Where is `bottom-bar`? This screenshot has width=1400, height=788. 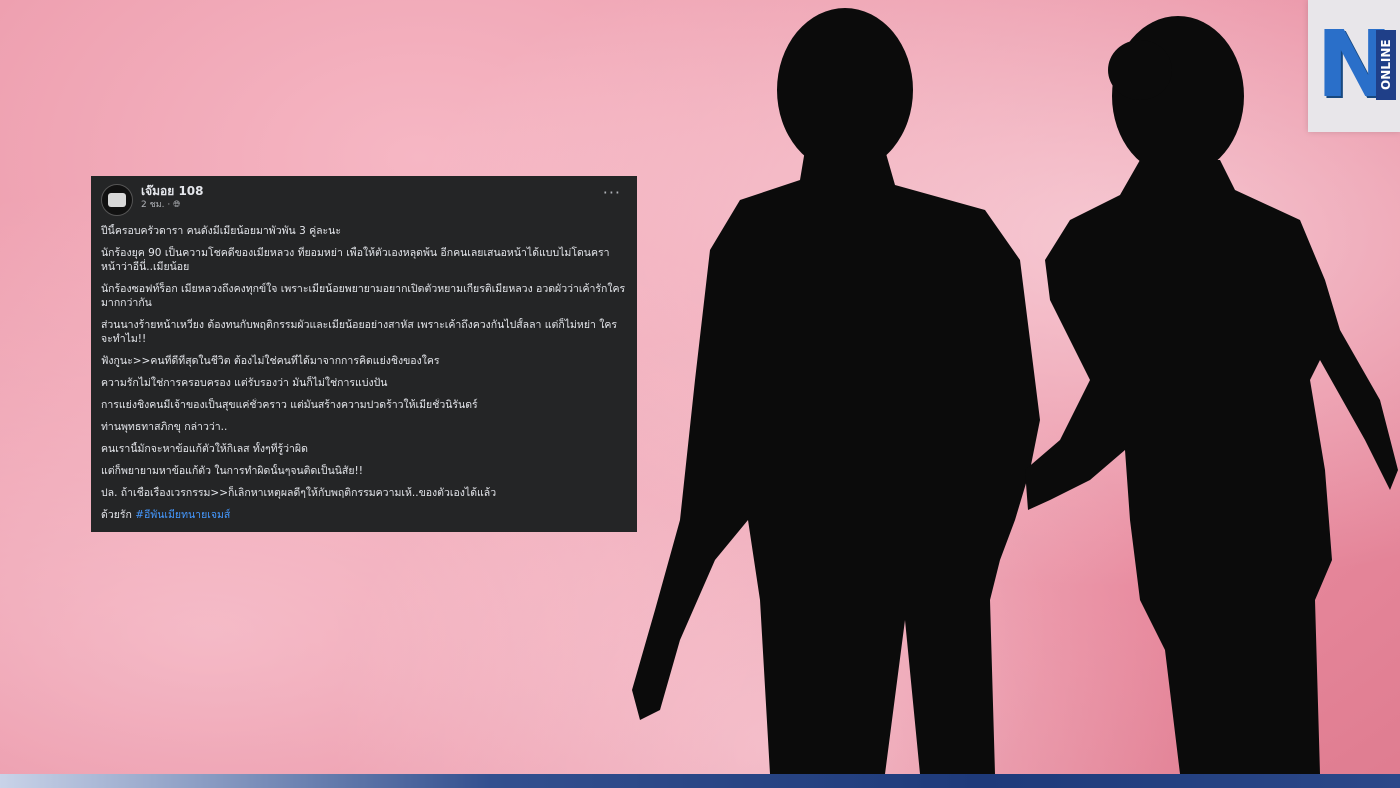 bottom-bar is located at coordinates (700, 781).